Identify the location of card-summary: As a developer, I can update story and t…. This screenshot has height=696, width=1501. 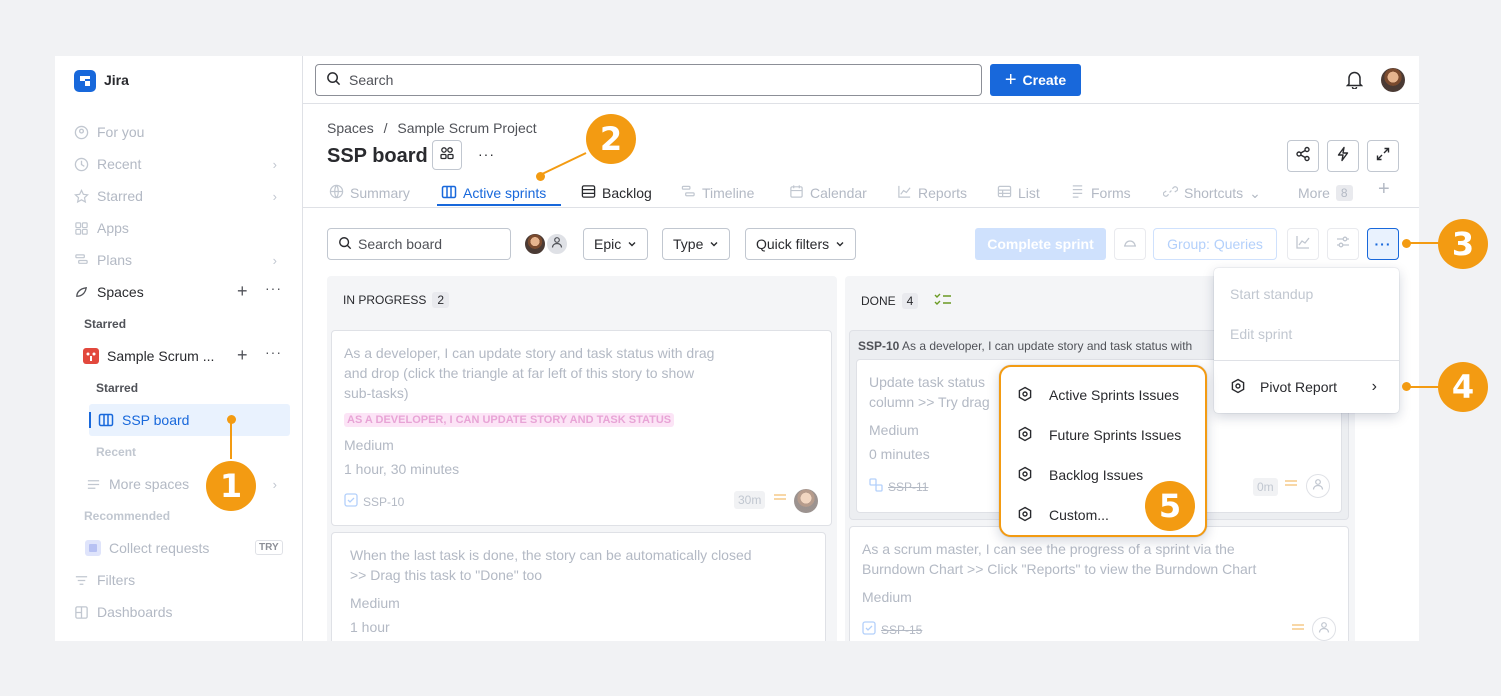
(529, 373).